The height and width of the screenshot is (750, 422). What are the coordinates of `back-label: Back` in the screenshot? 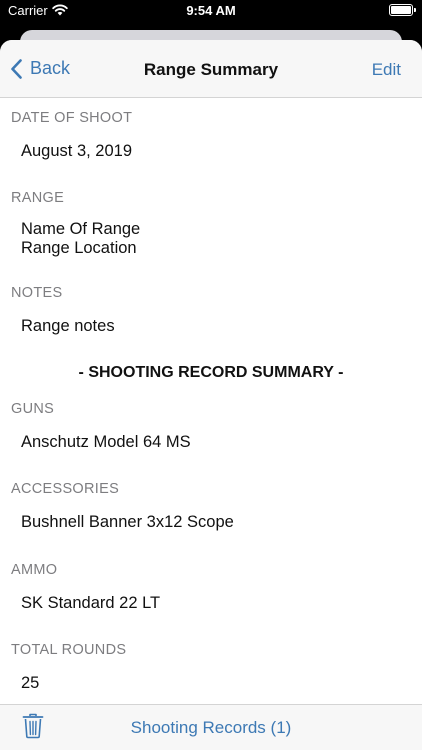 It's located at (50, 68).